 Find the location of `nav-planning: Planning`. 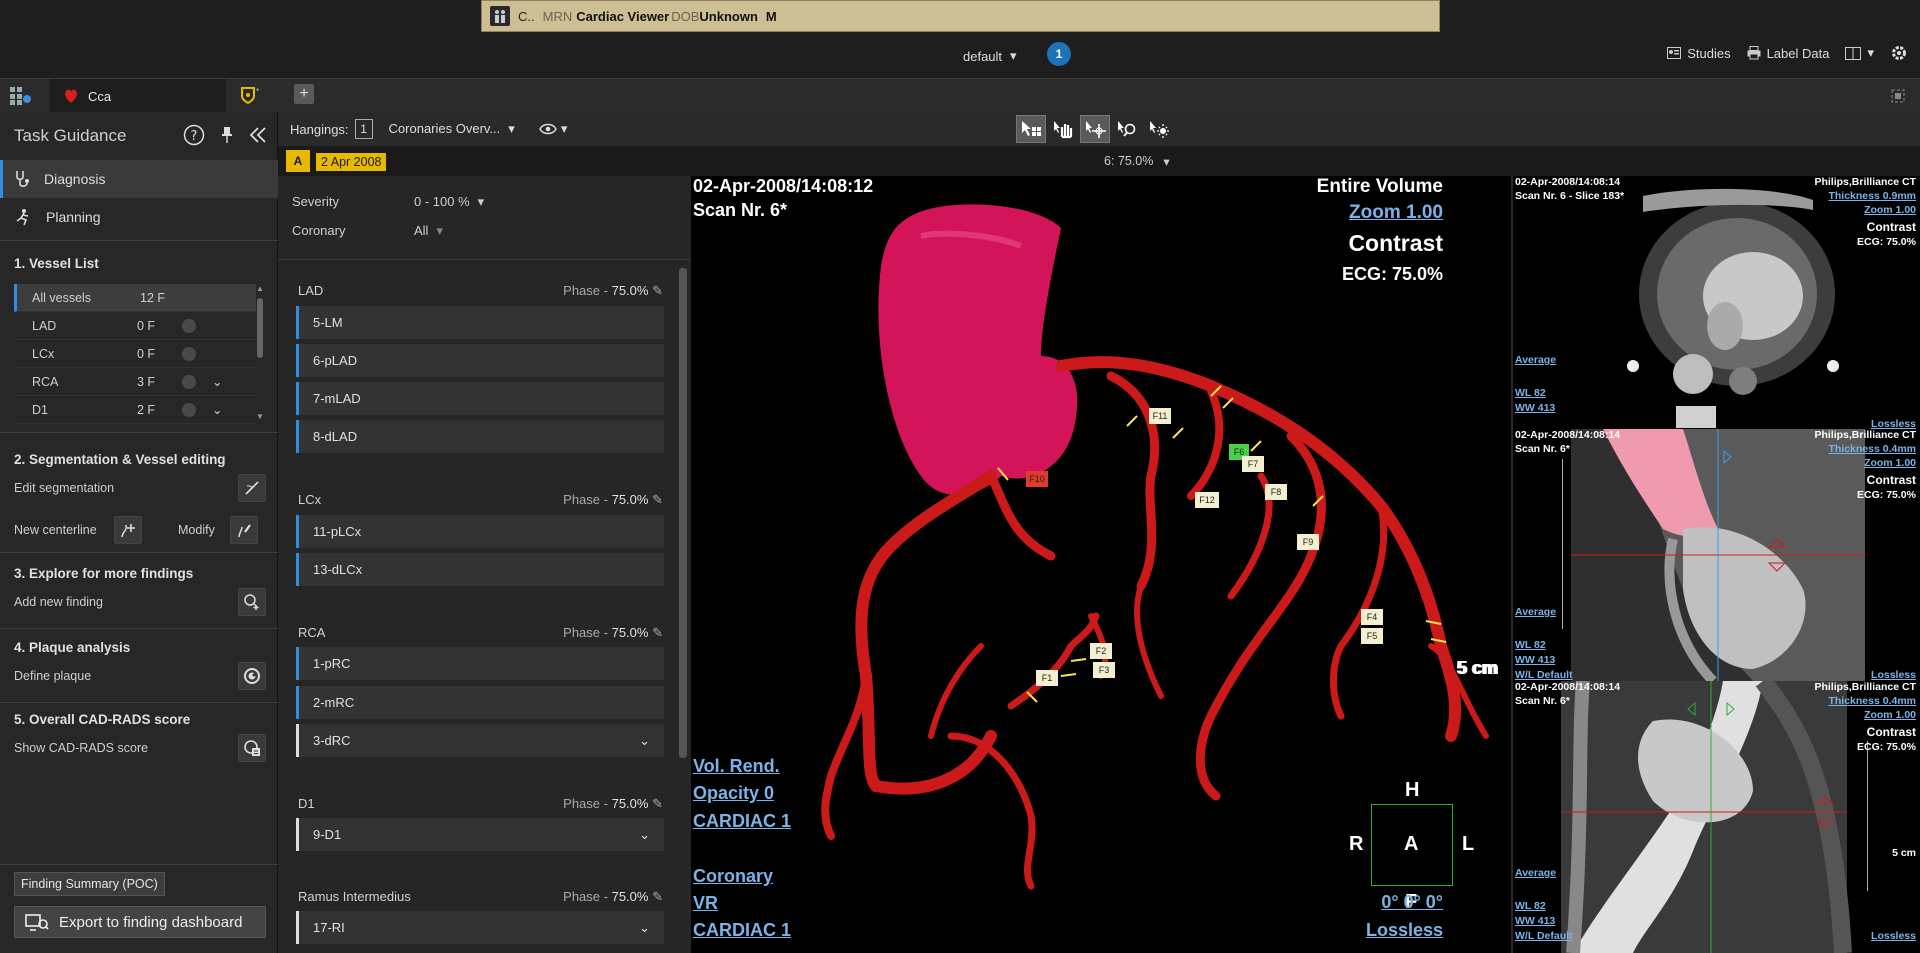

nav-planning: Planning is located at coordinates (139, 217).